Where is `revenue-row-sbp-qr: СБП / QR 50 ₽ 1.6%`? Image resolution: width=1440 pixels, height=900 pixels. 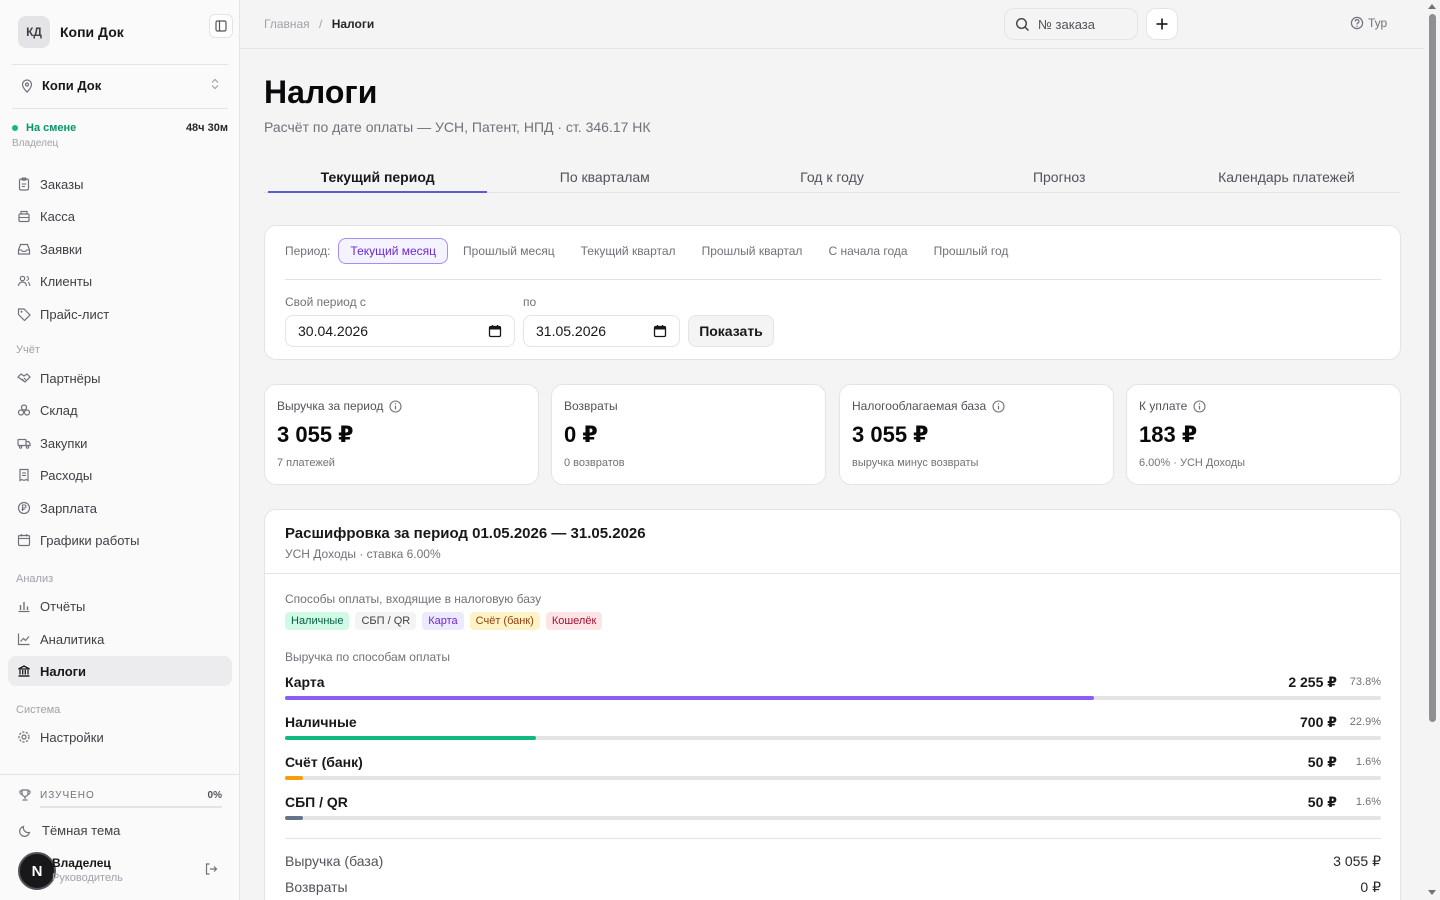 revenue-row-sbp-qr: СБП / QR 50 ₽ 1.6% is located at coordinates (833, 812).